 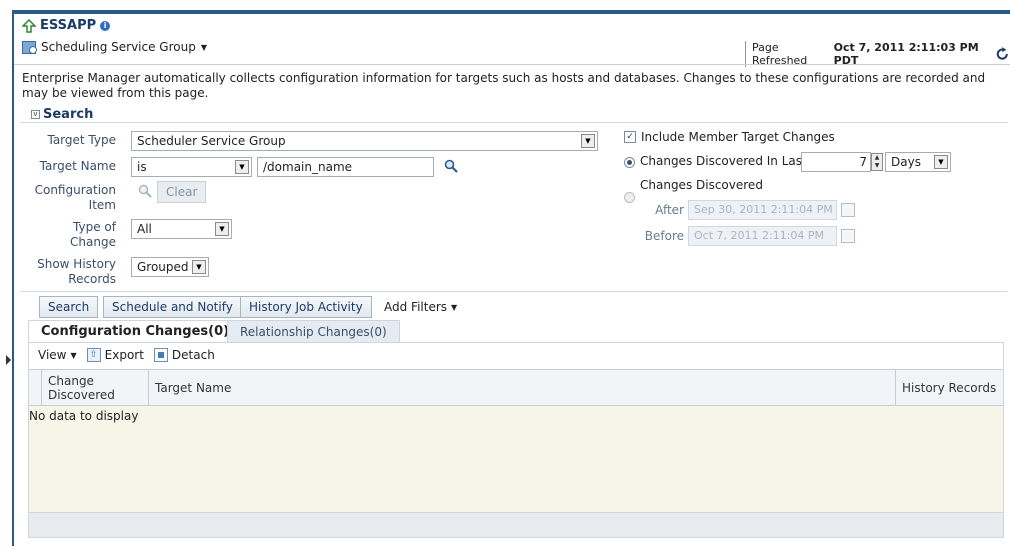 I want to click on column-history-records: History Records, so click(x=949, y=387).